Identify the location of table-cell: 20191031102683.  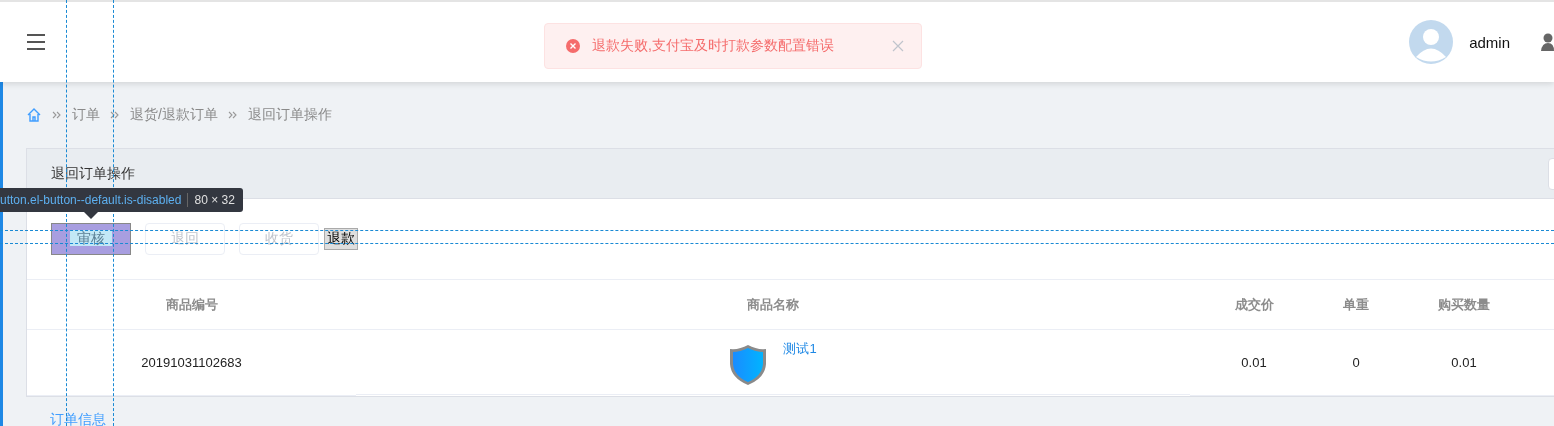
(191, 363).